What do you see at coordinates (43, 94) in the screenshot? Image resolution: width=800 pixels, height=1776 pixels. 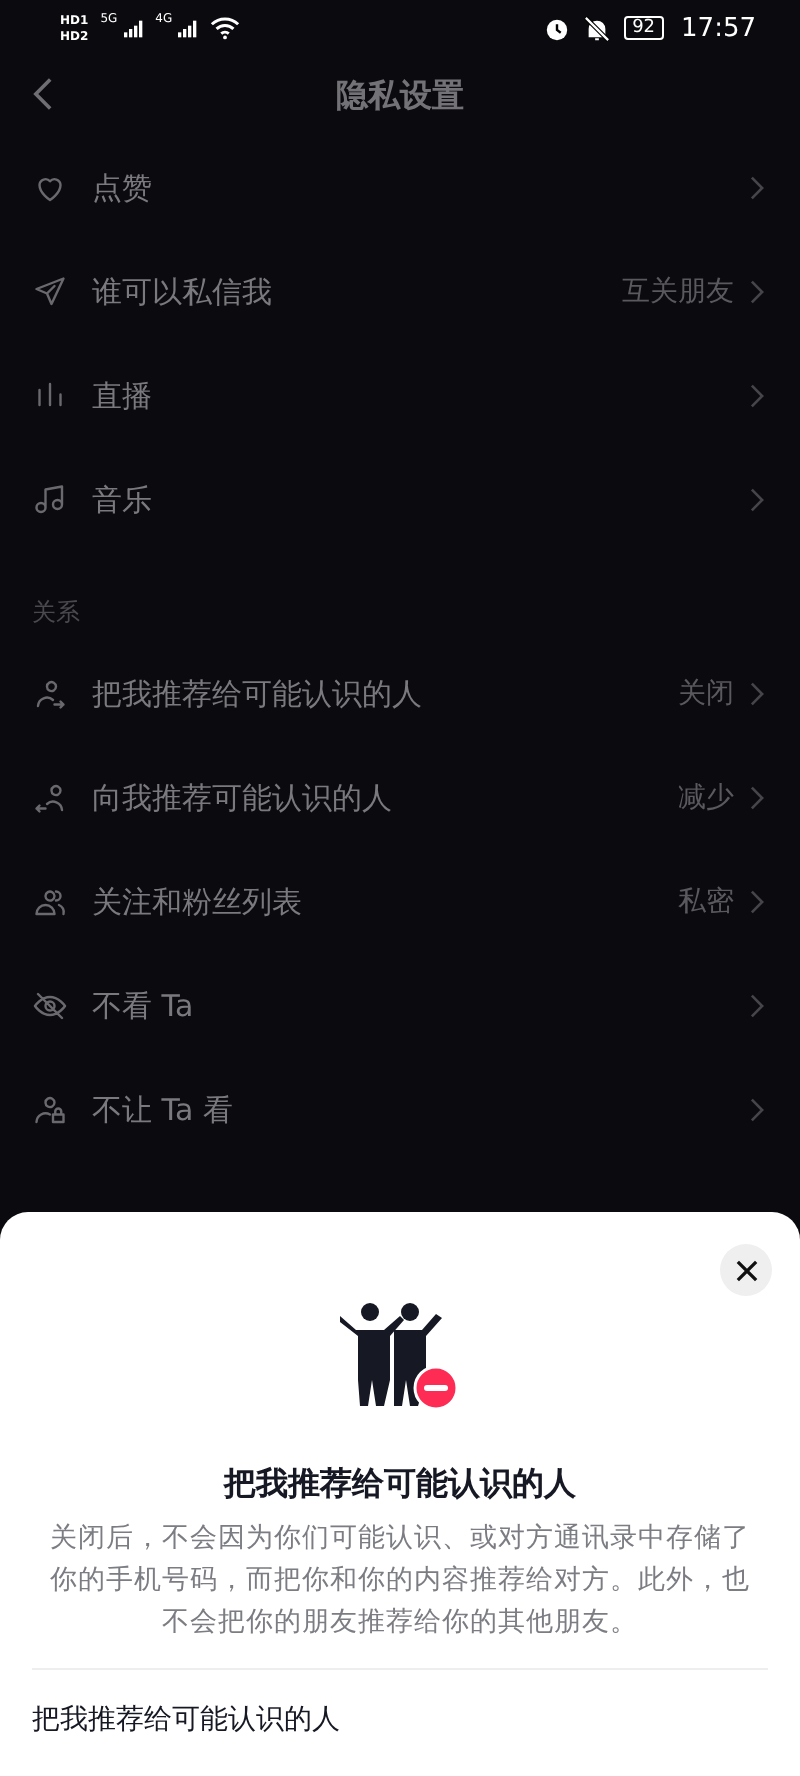 I see `back-icon` at bounding box center [43, 94].